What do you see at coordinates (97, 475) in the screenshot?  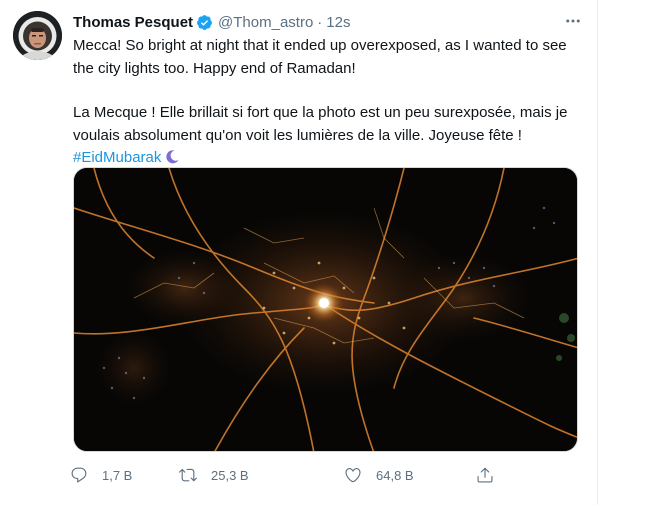 I see `reply-button: 1,7 B` at bounding box center [97, 475].